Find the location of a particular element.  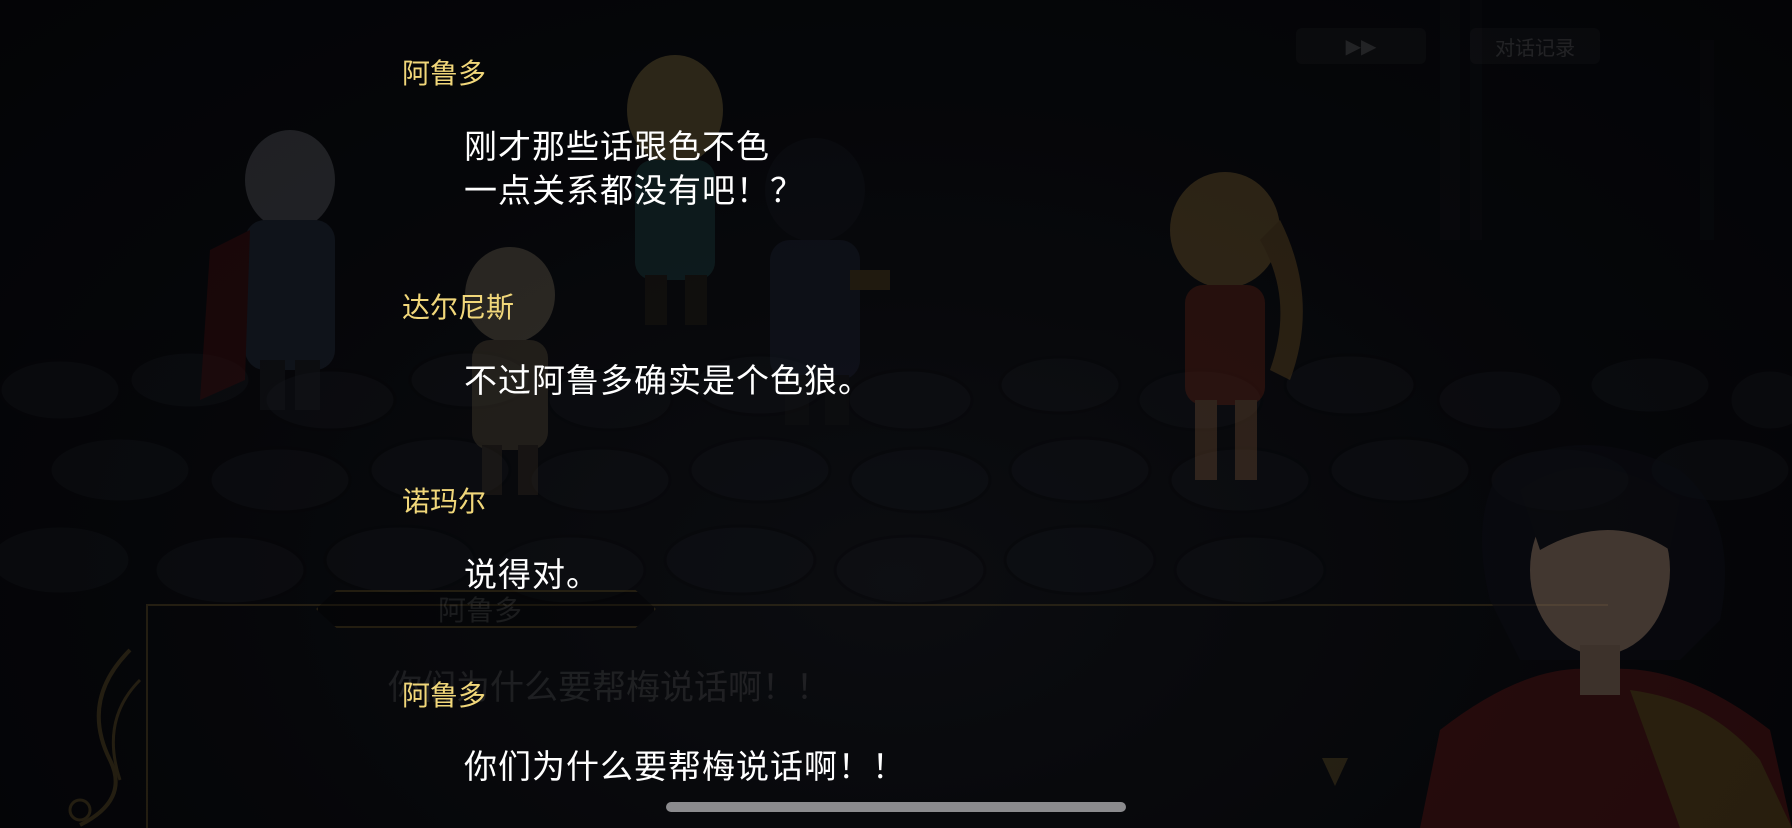

log-text-line: 说得对。 is located at coordinates (532, 574).